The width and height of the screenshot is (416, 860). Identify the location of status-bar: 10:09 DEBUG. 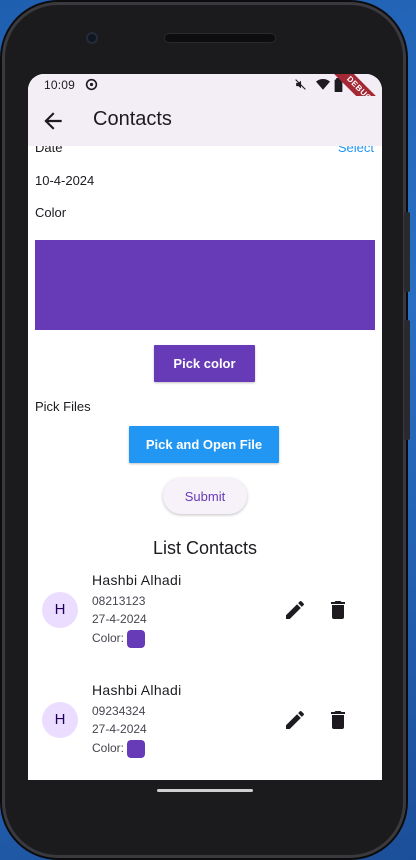
(205, 100).